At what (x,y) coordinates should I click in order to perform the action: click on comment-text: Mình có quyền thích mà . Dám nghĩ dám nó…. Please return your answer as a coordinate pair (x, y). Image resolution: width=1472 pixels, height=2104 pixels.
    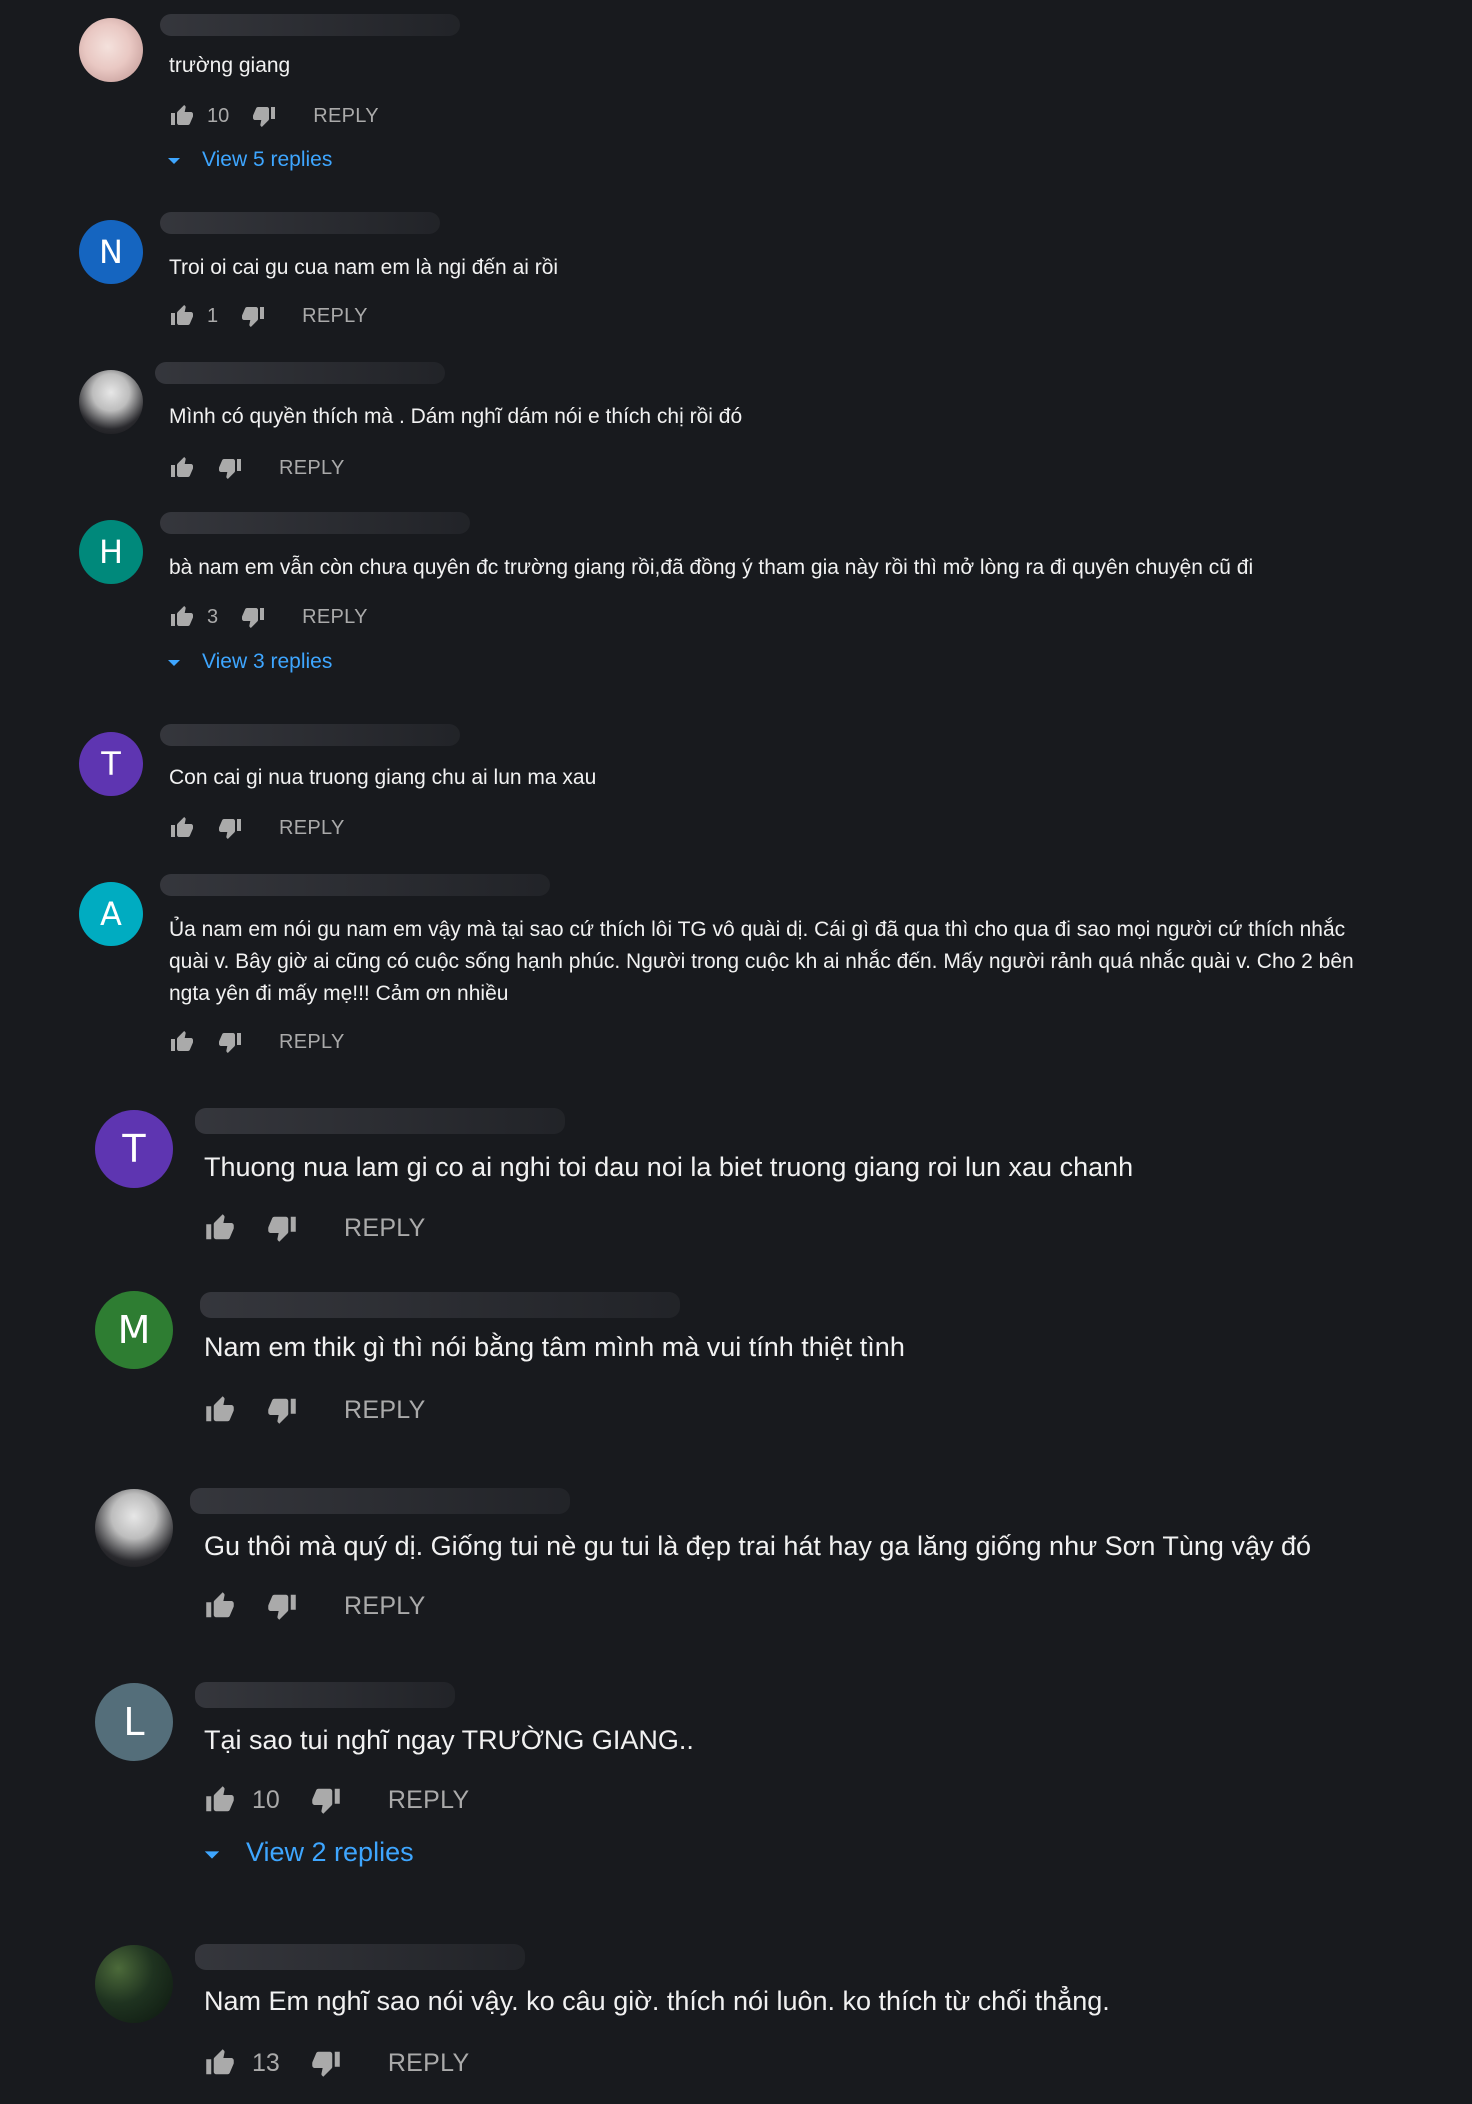
    Looking at the image, I should click on (456, 416).